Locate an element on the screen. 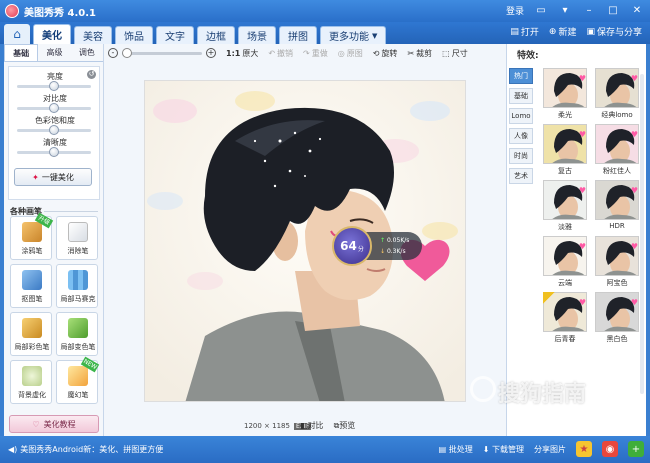 This screenshot has height=463, width=650. tab-beauty: 美容 is located at coordinates (93, 35).